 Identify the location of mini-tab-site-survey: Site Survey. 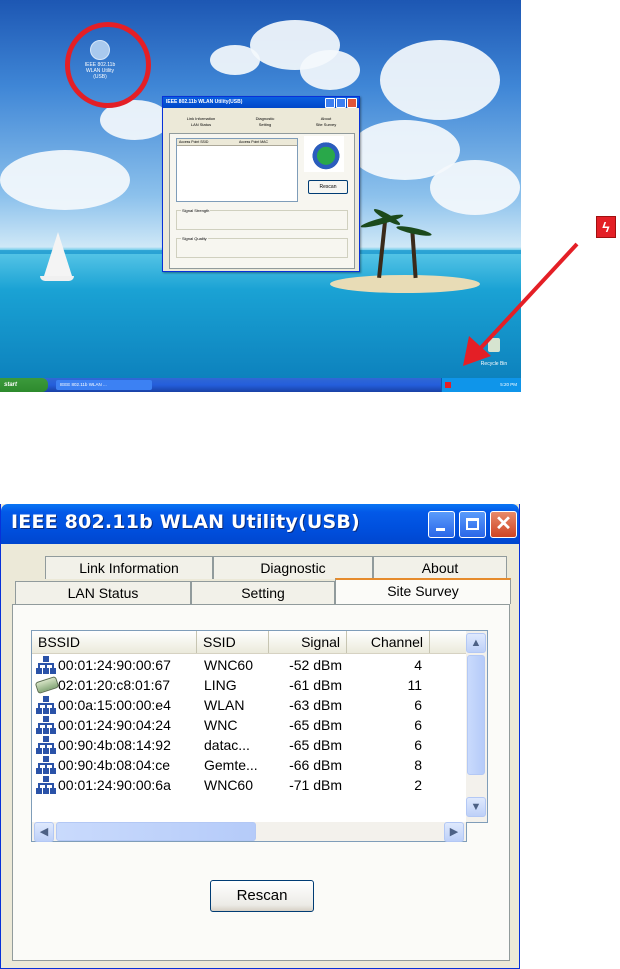
(326, 124).